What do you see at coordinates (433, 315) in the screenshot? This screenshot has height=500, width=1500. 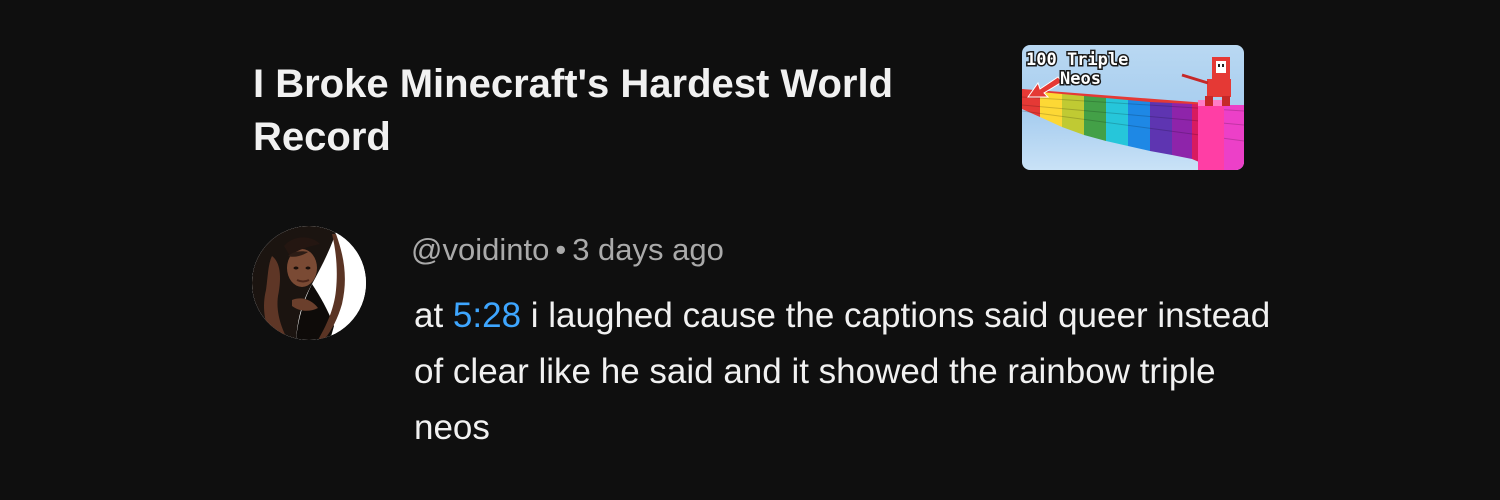 I see `comment-text-before: at` at bounding box center [433, 315].